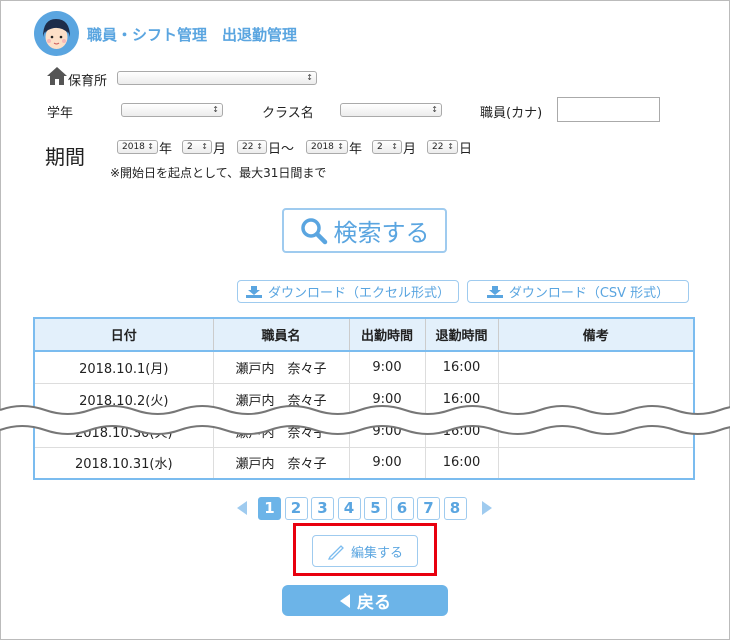 Image resolution: width=730 pixels, height=640 pixels. I want to click on back-button: 戻る, so click(365, 600).